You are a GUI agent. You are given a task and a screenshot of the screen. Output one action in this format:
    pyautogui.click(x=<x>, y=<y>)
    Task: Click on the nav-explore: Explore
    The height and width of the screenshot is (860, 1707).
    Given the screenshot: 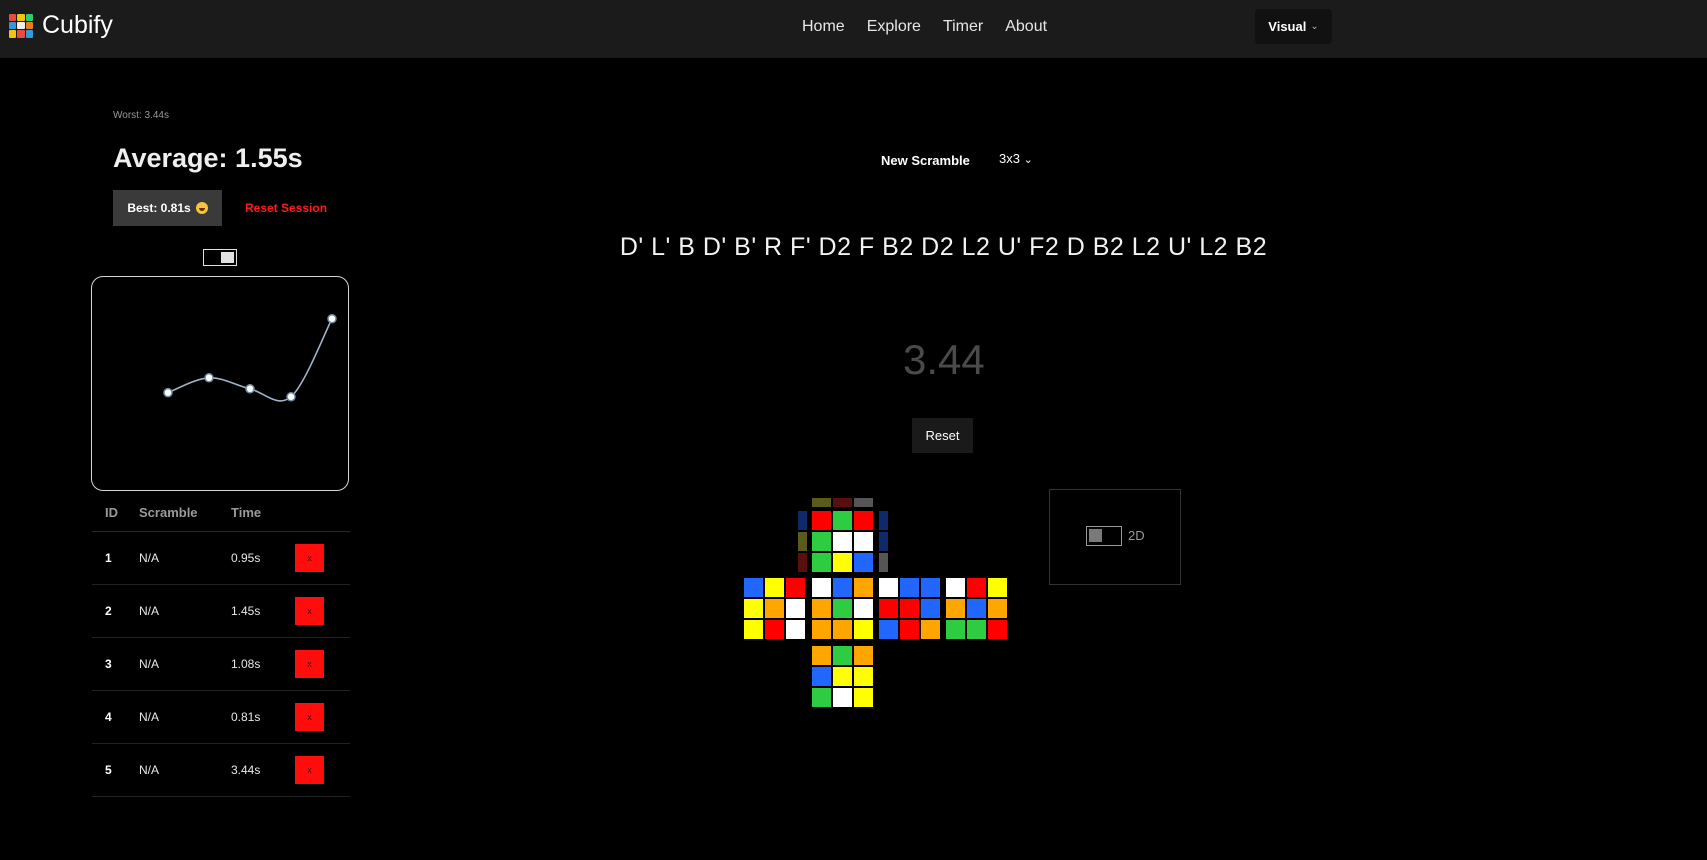 What is the action you would take?
    pyautogui.click(x=894, y=27)
    